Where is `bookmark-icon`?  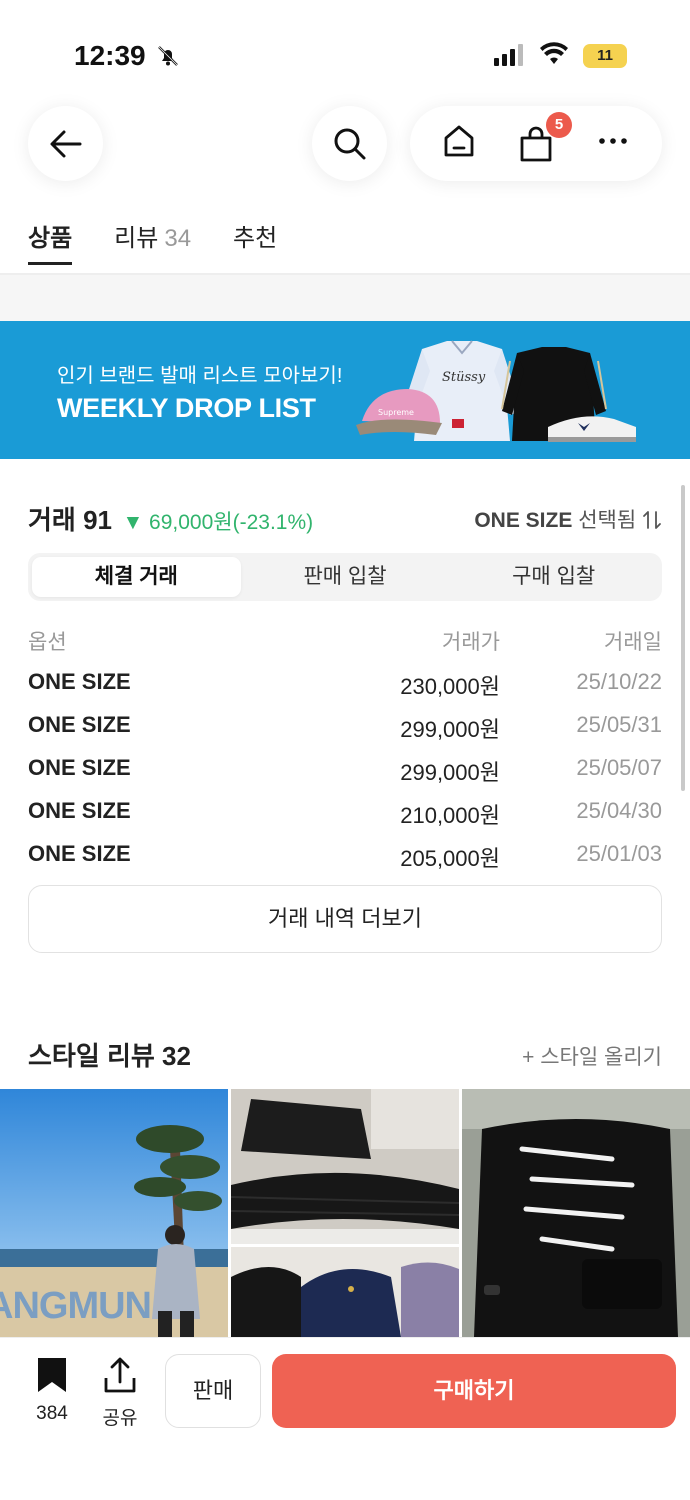 bookmark-icon is located at coordinates (52, 1375).